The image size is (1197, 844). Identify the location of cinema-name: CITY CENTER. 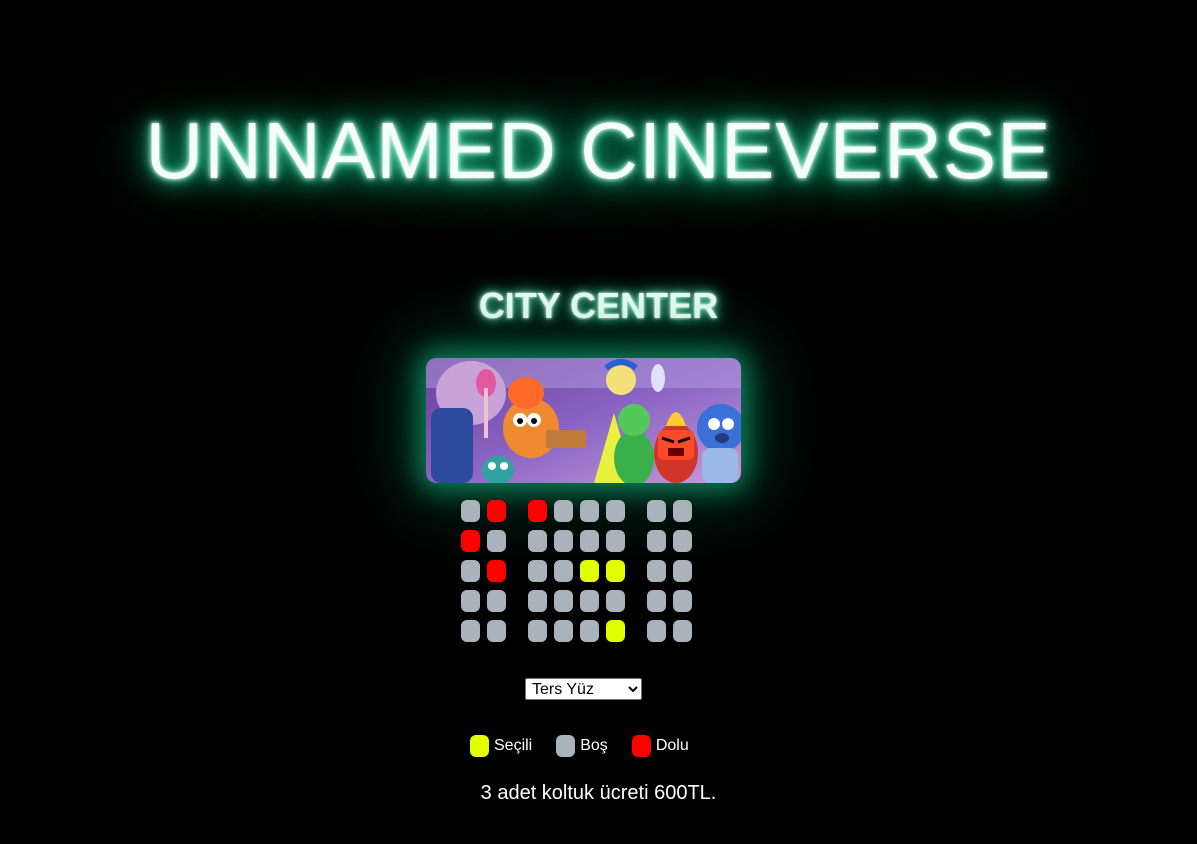
(598, 305).